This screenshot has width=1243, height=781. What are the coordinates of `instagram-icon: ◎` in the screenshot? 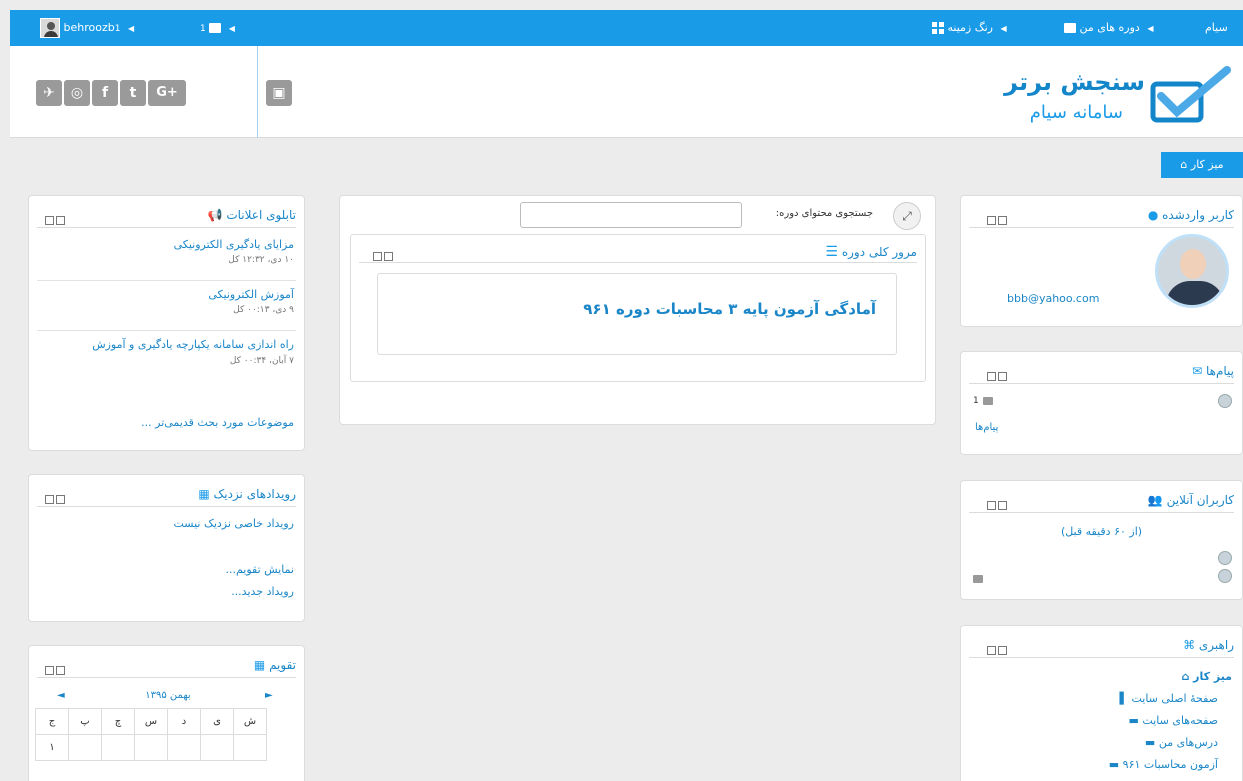 It's located at (77, 93).